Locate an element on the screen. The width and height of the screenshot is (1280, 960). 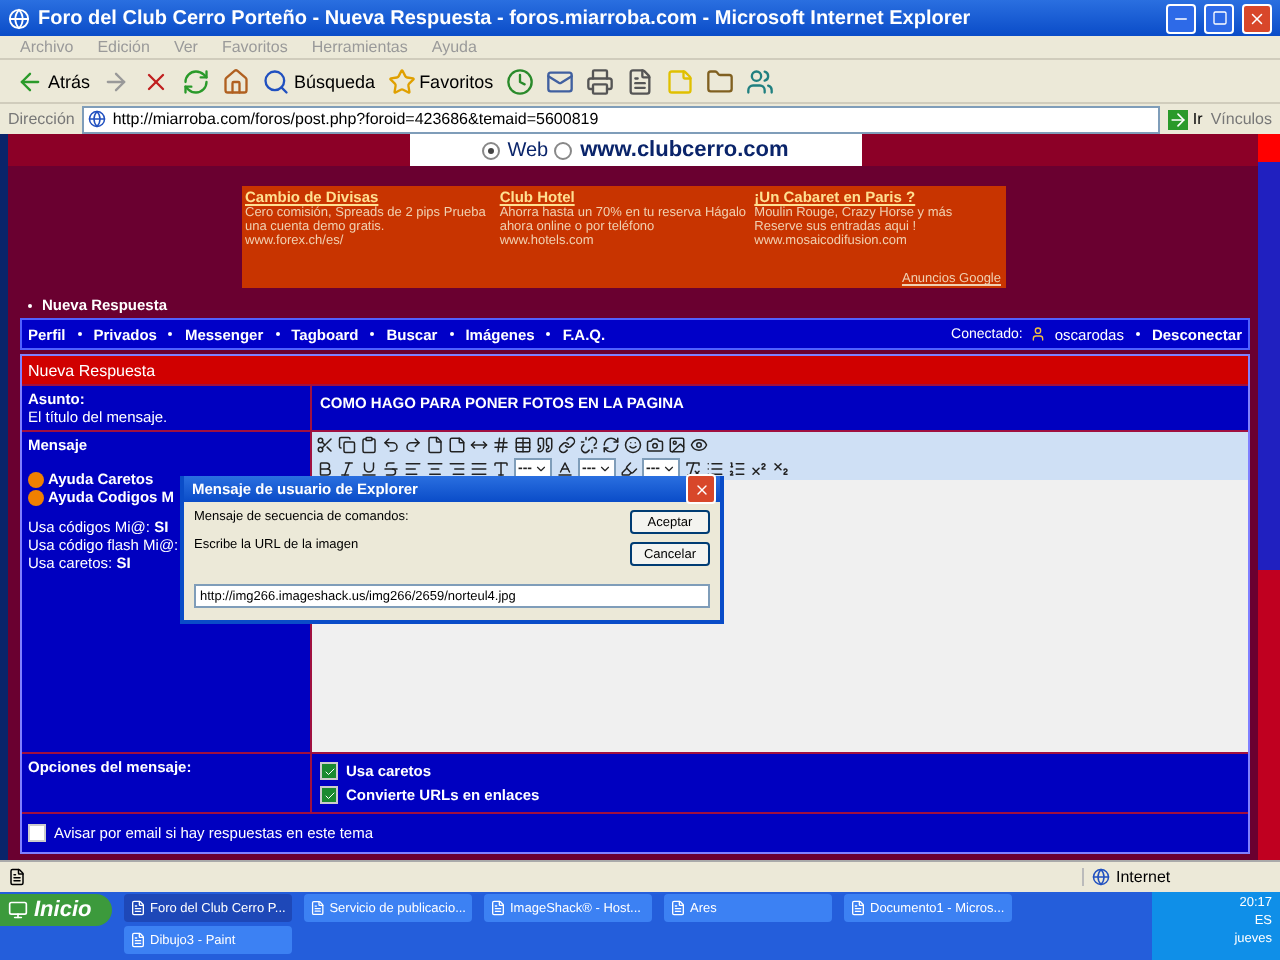
bullet-list-icon is located at coordinates (715, 468).